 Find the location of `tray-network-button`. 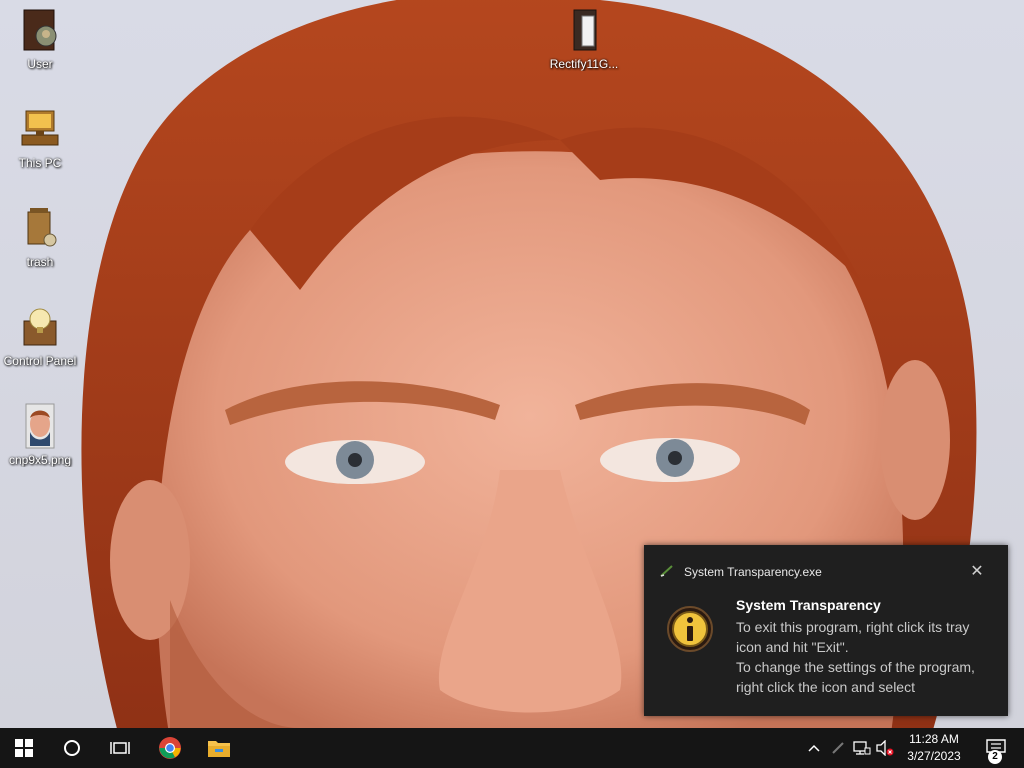

tray-network-button is located at coordinates (862, 748).